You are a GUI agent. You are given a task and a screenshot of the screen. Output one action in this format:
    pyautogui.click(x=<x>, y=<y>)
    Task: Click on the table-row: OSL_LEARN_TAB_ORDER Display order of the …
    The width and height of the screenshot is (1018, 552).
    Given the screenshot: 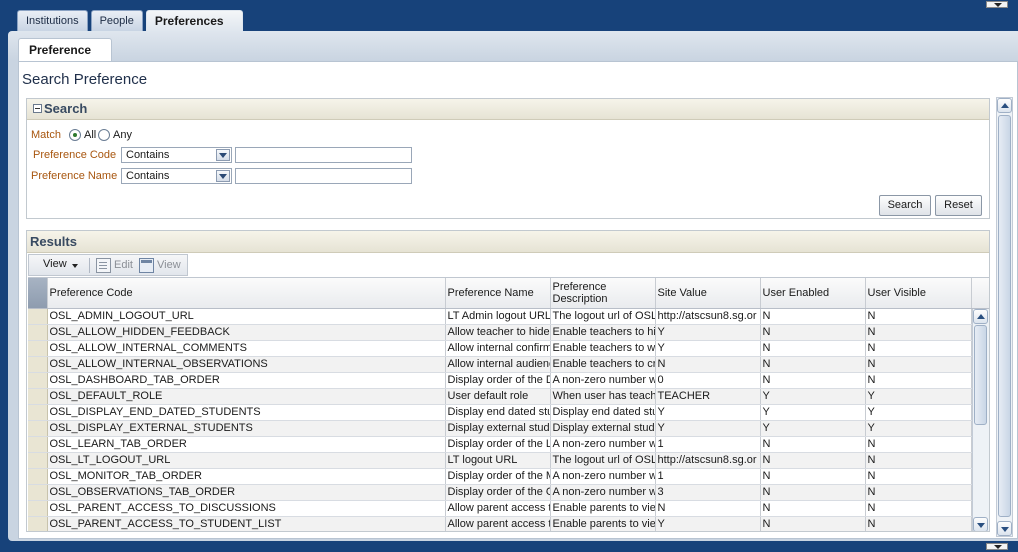 What is the action you would take?
    pyautogui.click(x=500, y=444)
    